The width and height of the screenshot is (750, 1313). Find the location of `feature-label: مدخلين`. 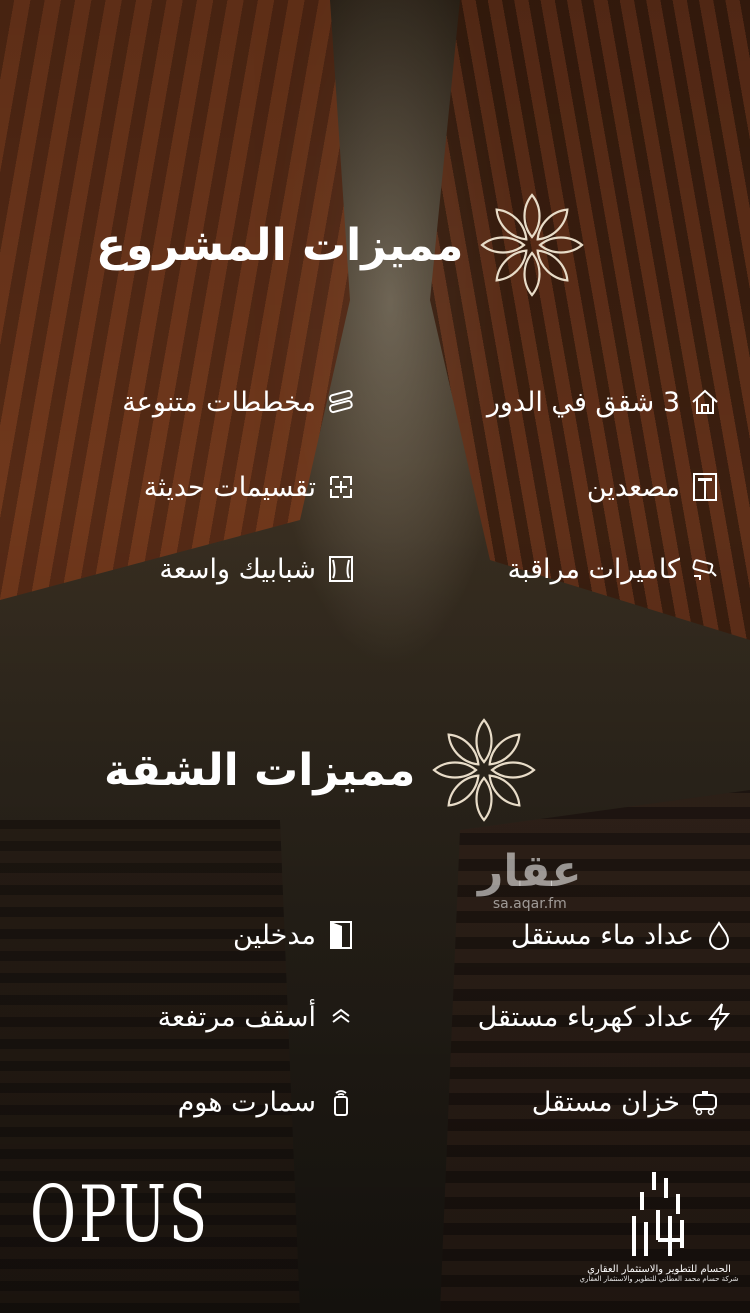

feature-label: مدخلين is located at coordinates (274, 935).